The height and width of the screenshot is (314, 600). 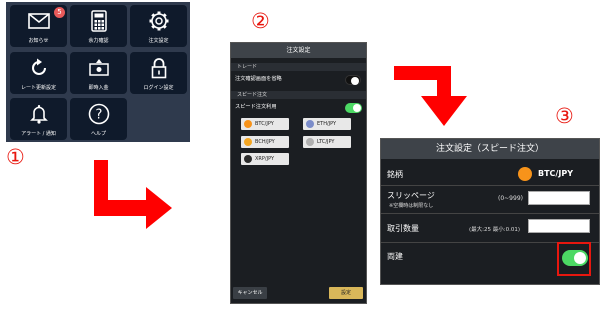 I want to click on menu-tile-label: アラート / 通知, so click(x=38, y=134).